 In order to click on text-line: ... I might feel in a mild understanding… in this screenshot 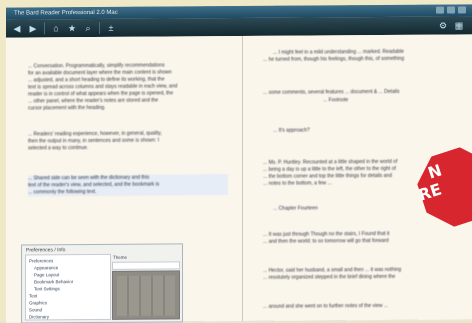, I will do `click(338, 52)`.